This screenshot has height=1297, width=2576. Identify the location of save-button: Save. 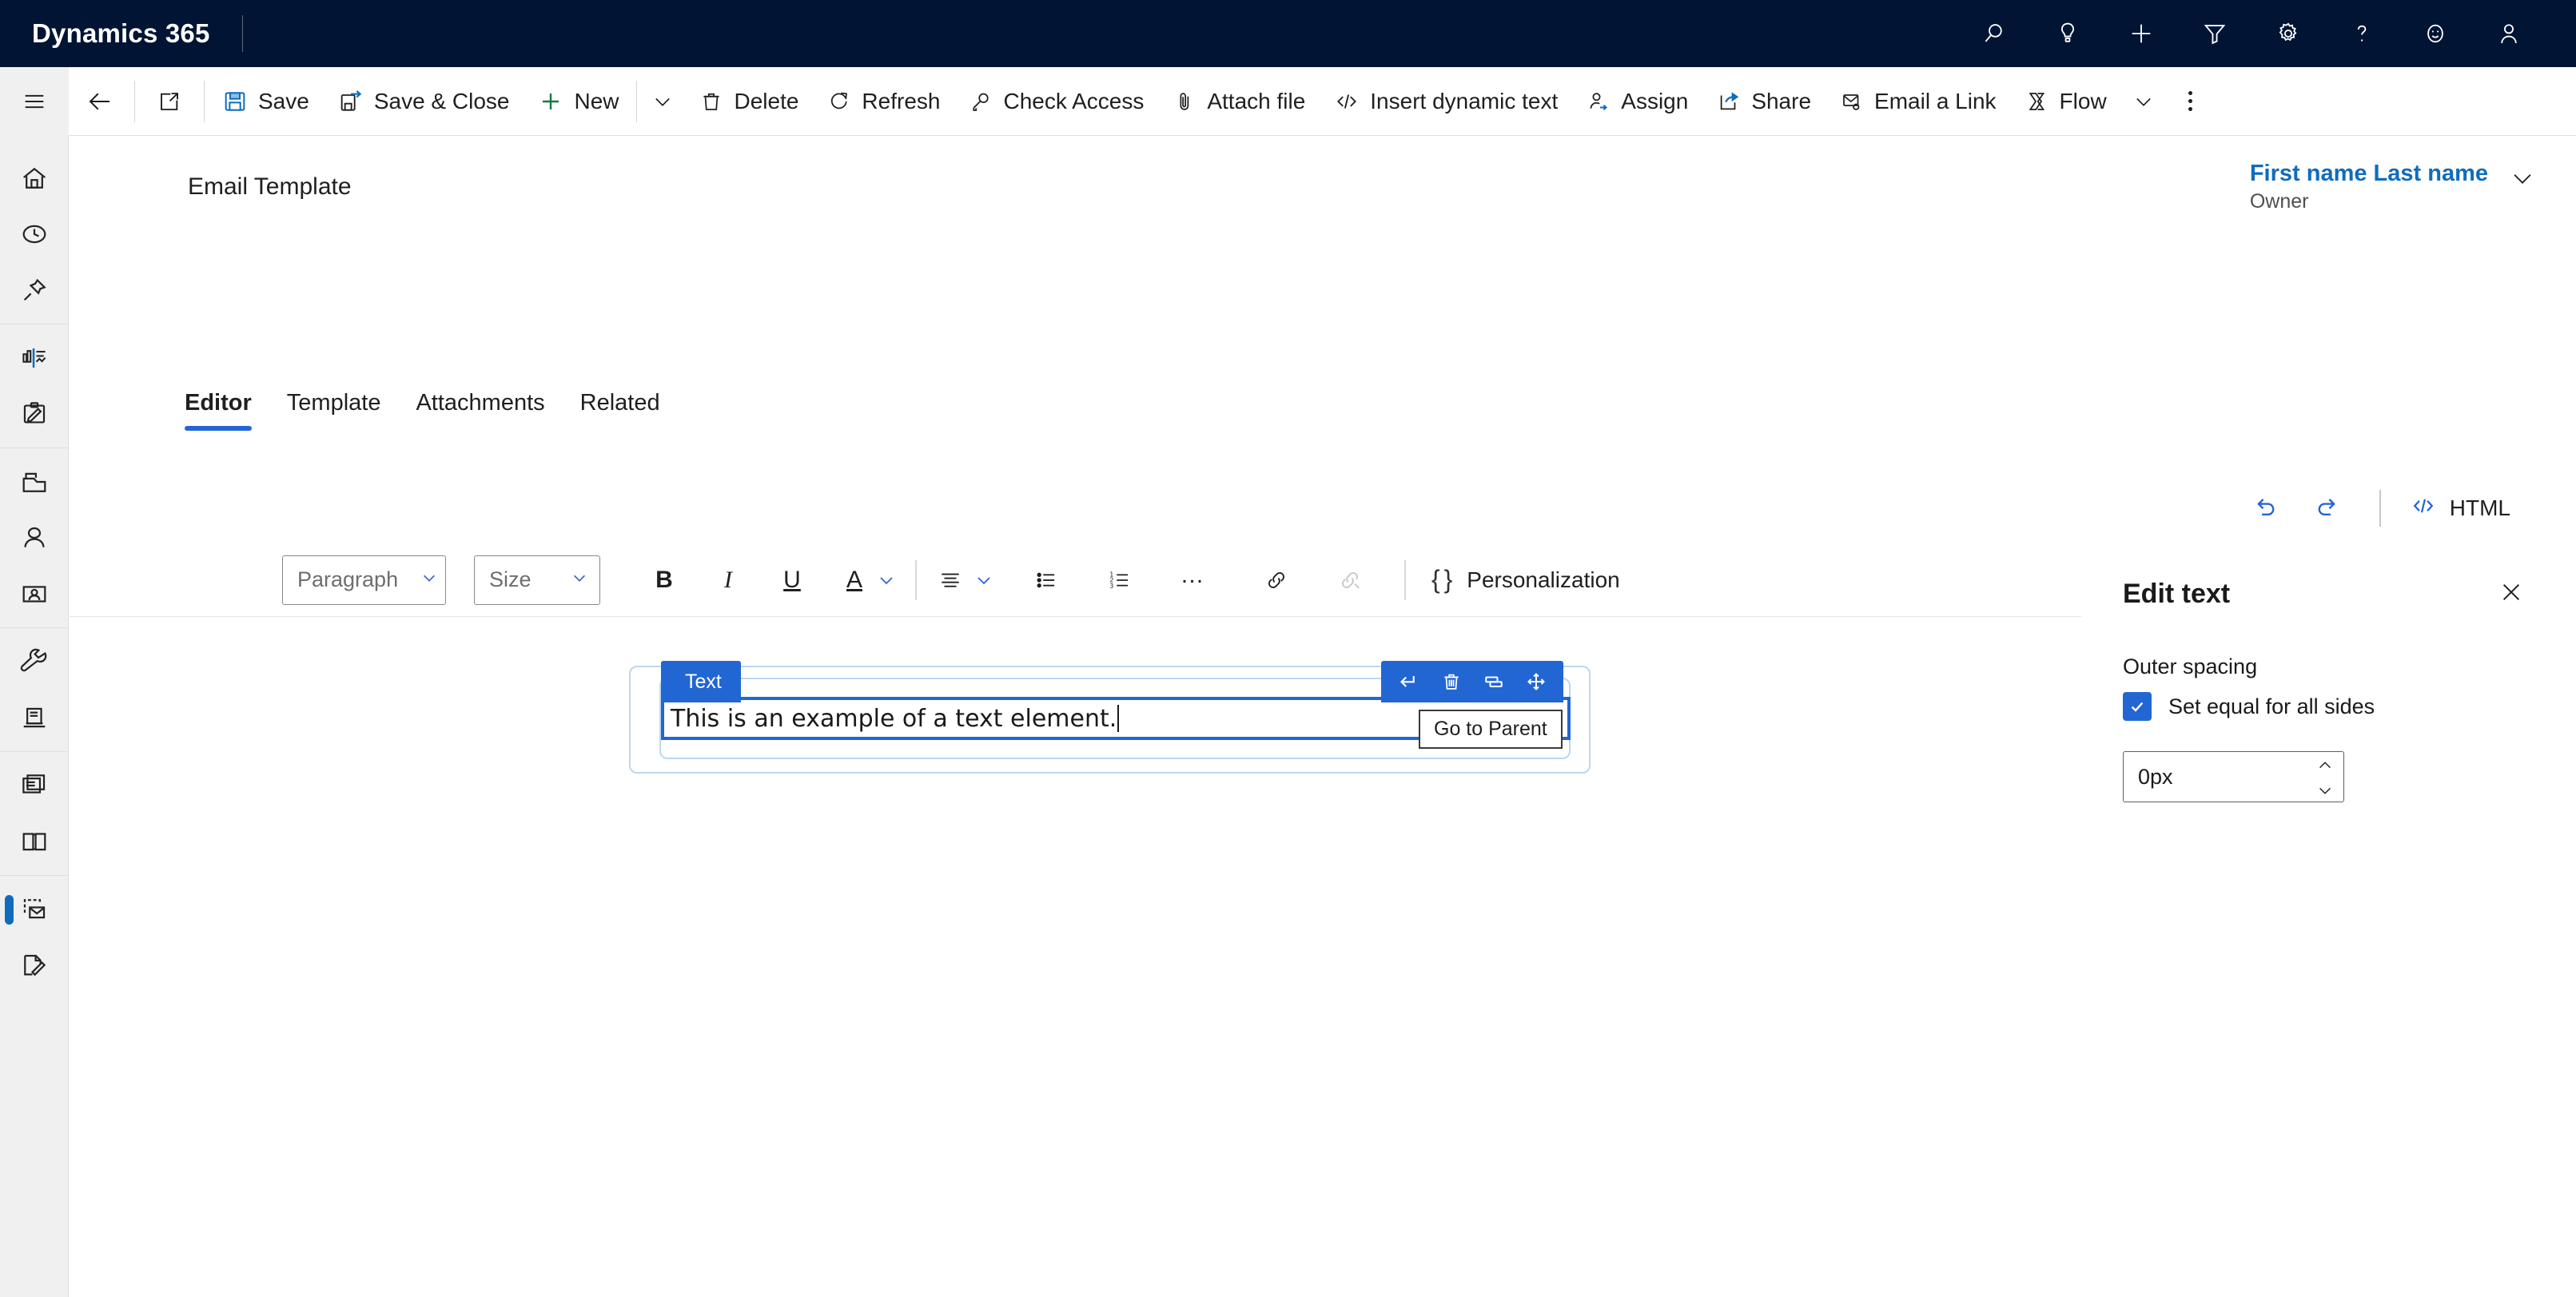
(266, 101).